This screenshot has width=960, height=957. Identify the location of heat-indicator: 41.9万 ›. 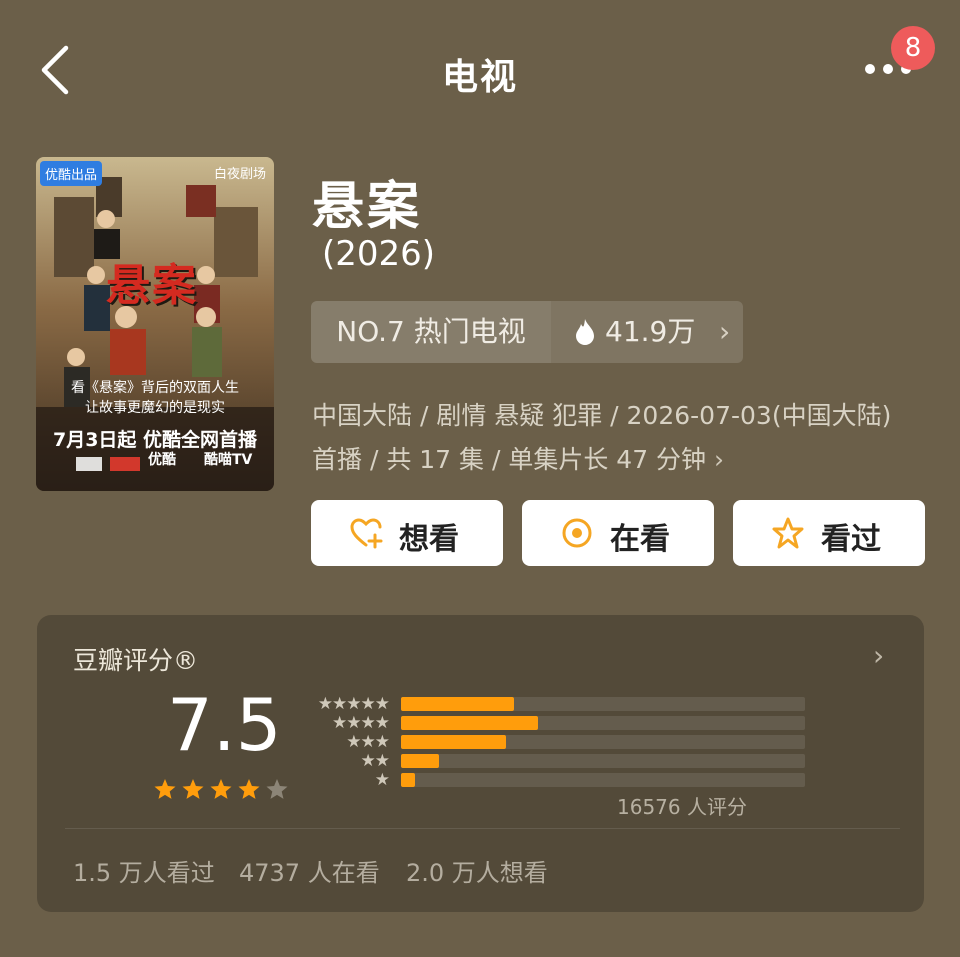
(648, 332).